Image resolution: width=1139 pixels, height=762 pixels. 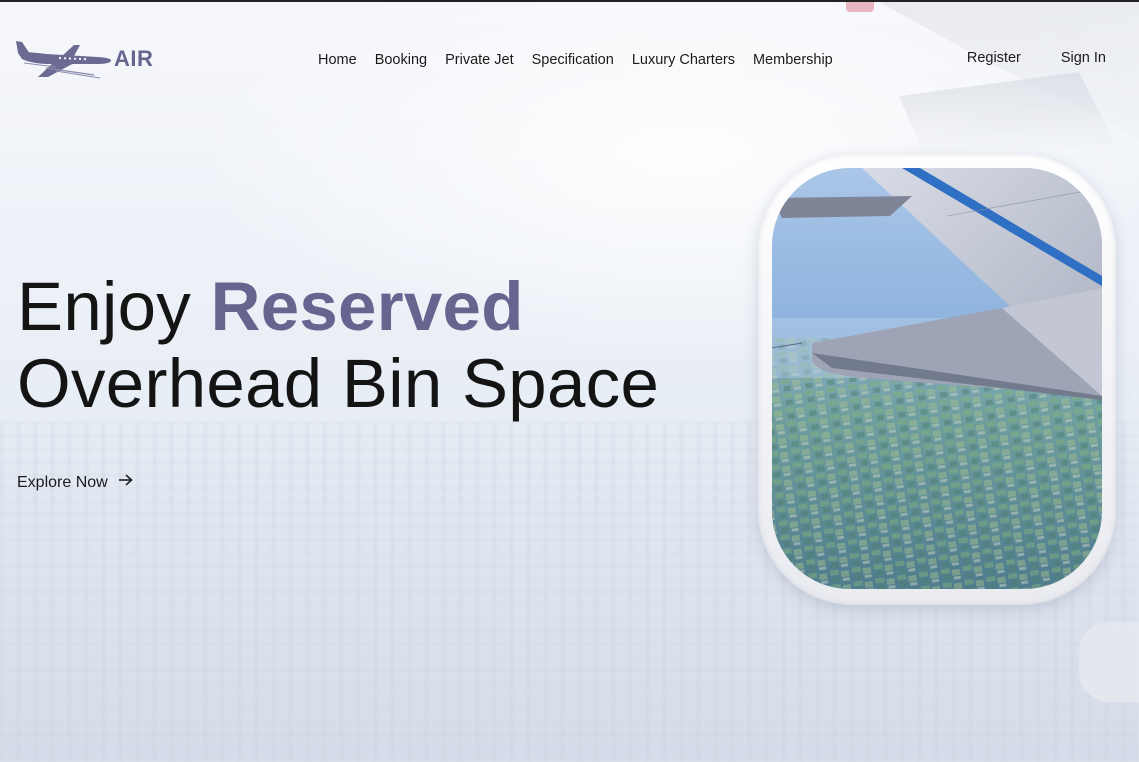 I want to click on sign-in-link: Sign In, so click(x=1083, y=58).